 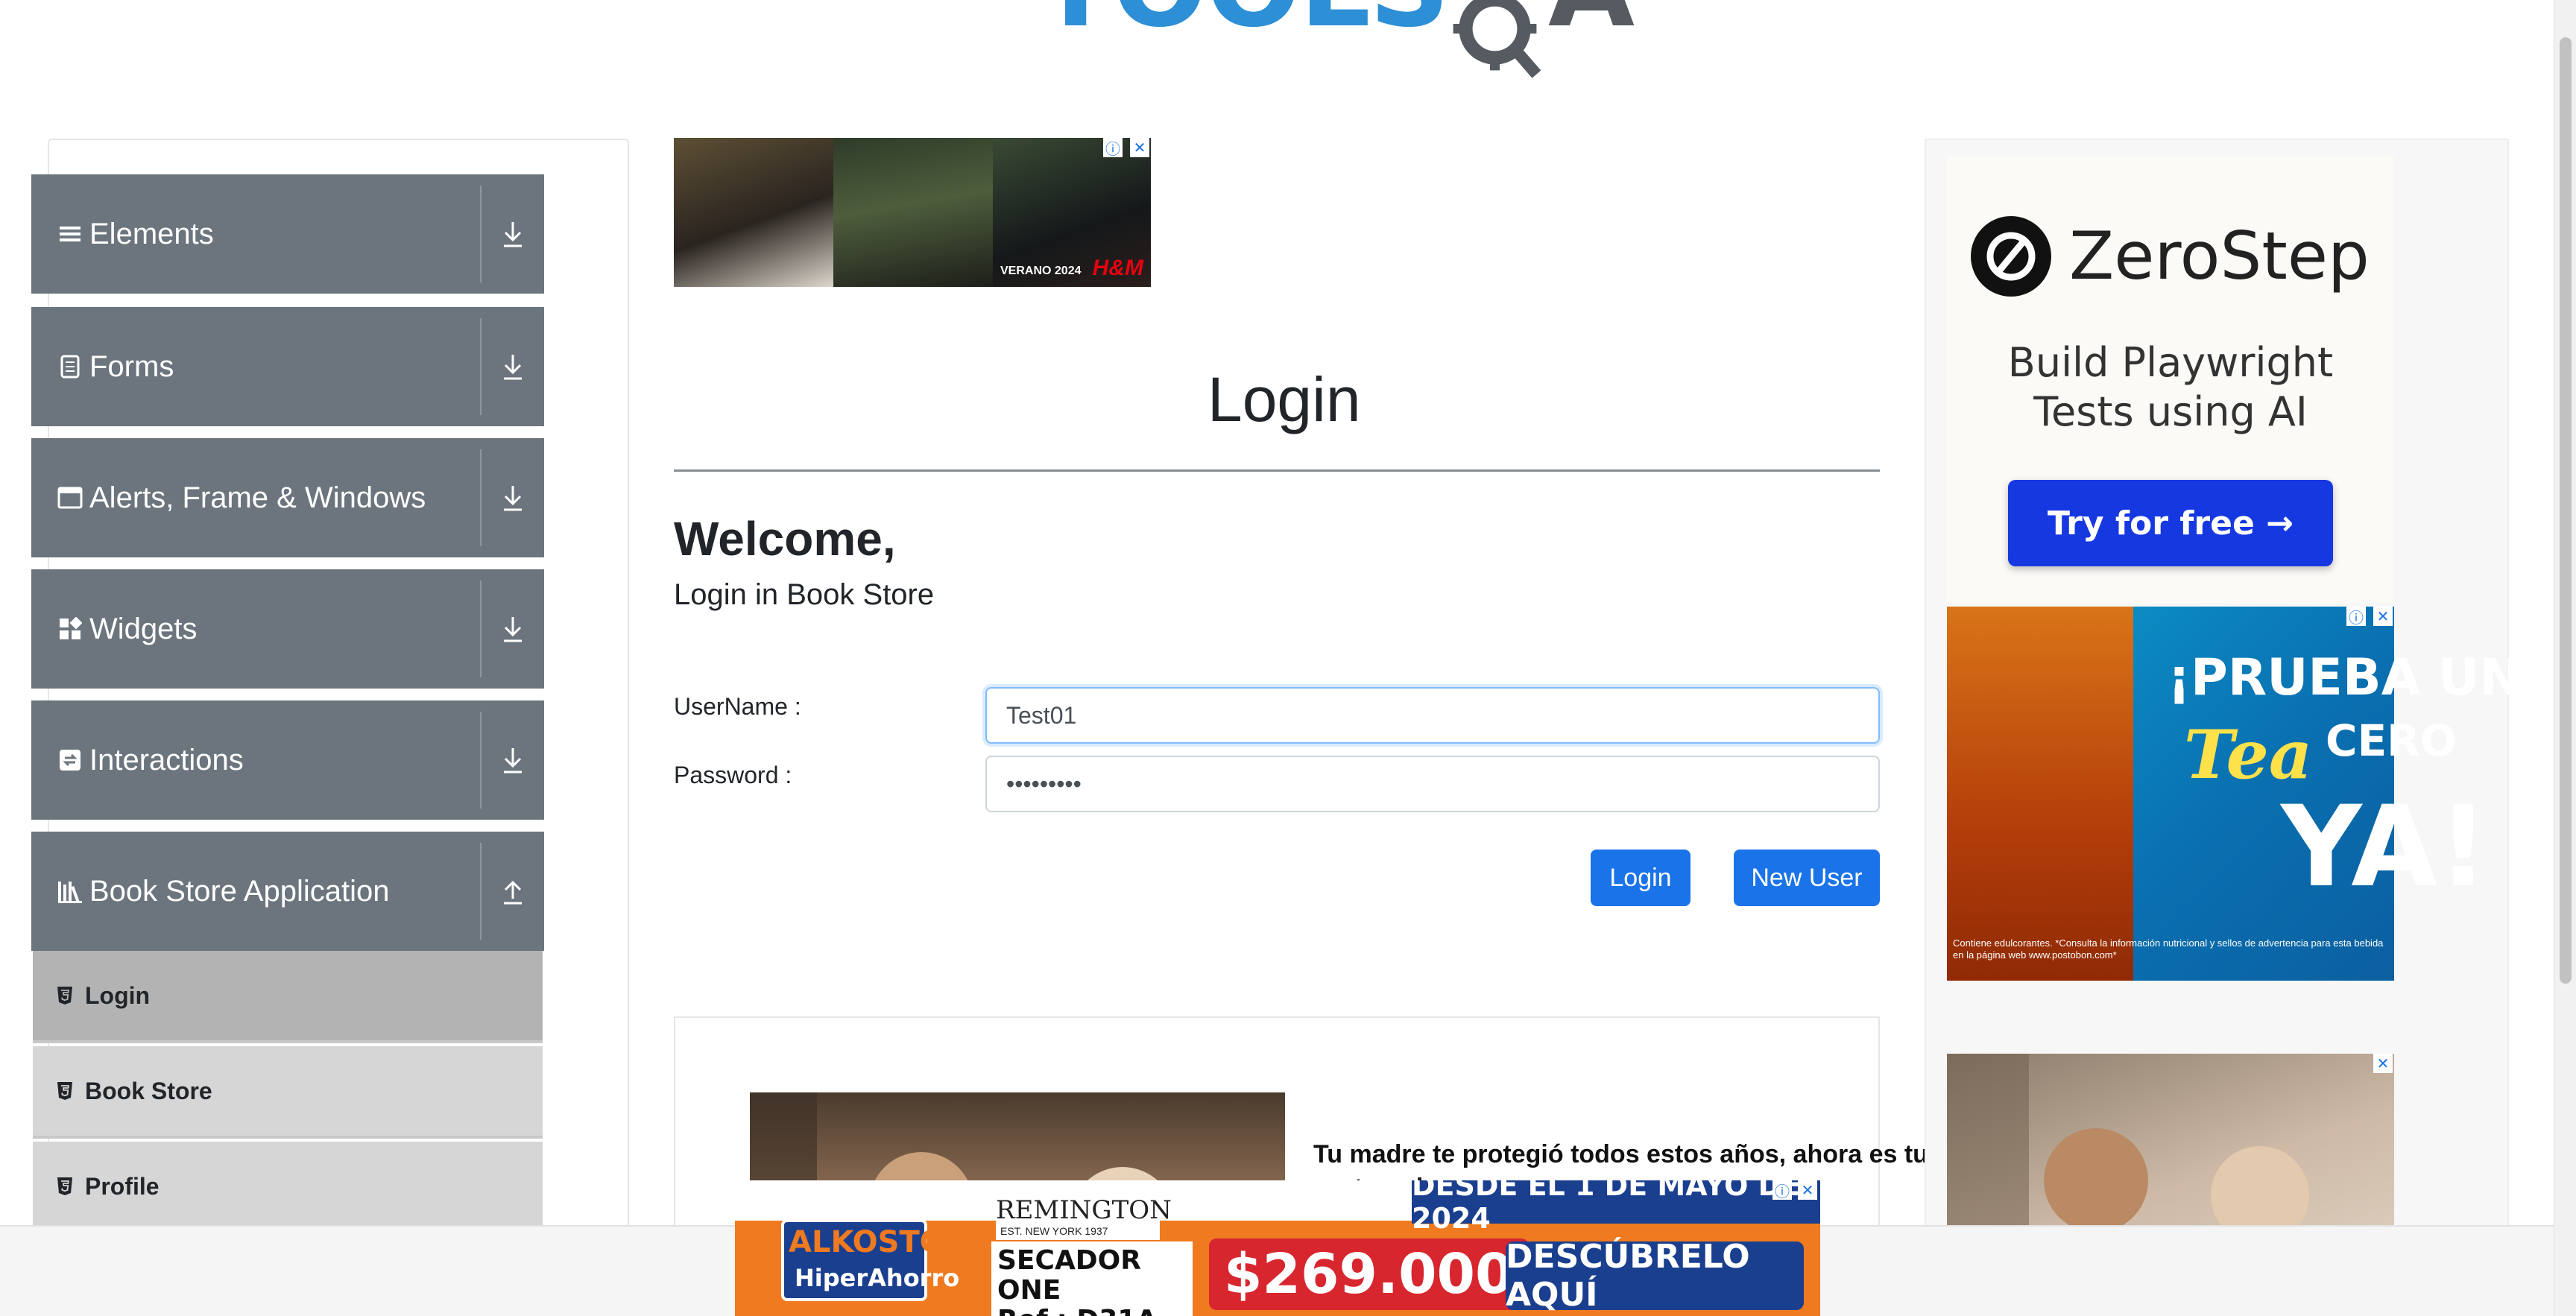 What do you see at coordinates (70, 629) in the screenshot?
I see `widgets-icon` at bounding box center [70, 629].